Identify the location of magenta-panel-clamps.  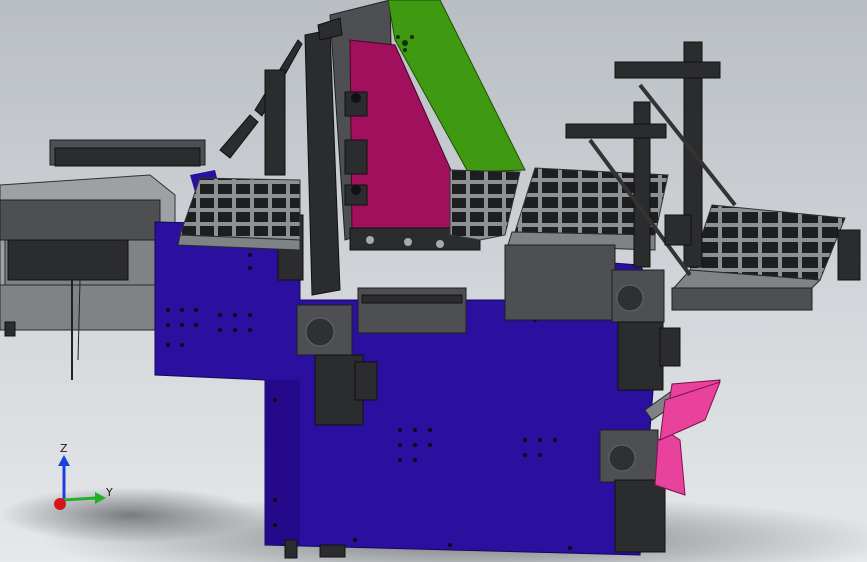
(356, 148).